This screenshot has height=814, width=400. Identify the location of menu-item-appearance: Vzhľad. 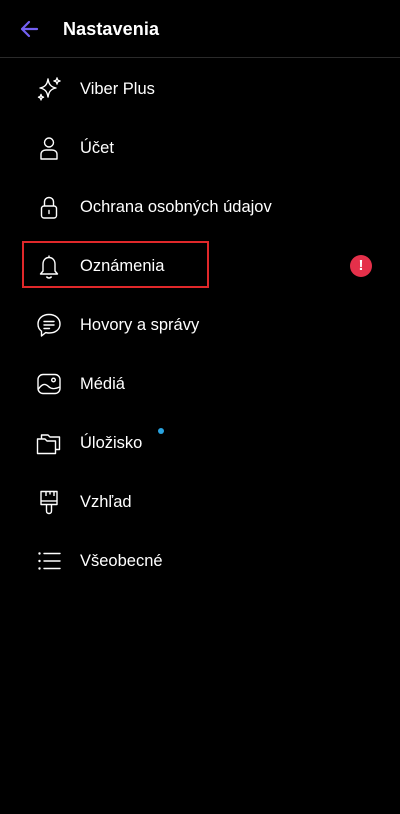
(200, 501).